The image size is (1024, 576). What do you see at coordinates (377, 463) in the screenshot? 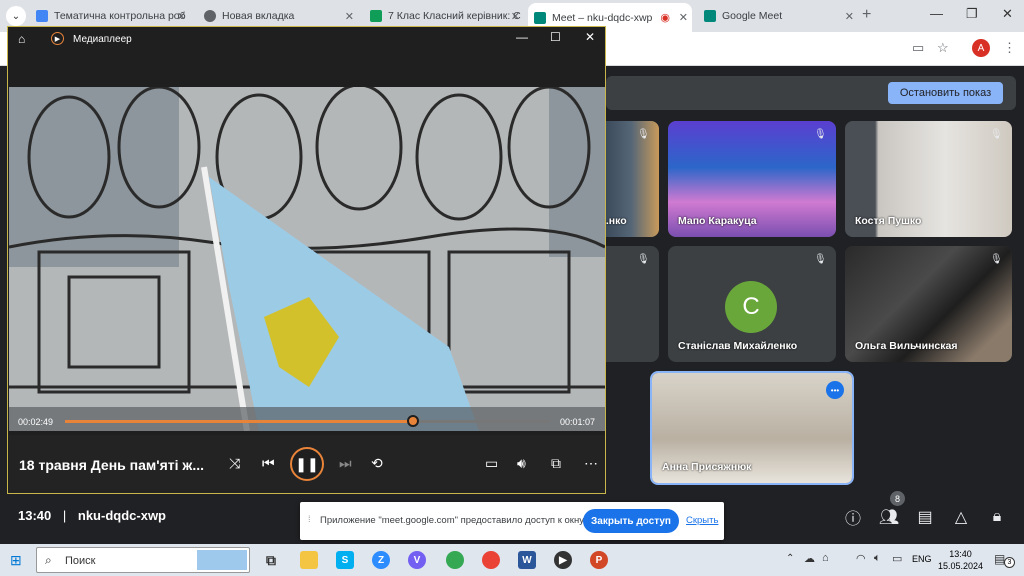
I see `repeat-icon: ⟲` at bounding box center [377, 463].